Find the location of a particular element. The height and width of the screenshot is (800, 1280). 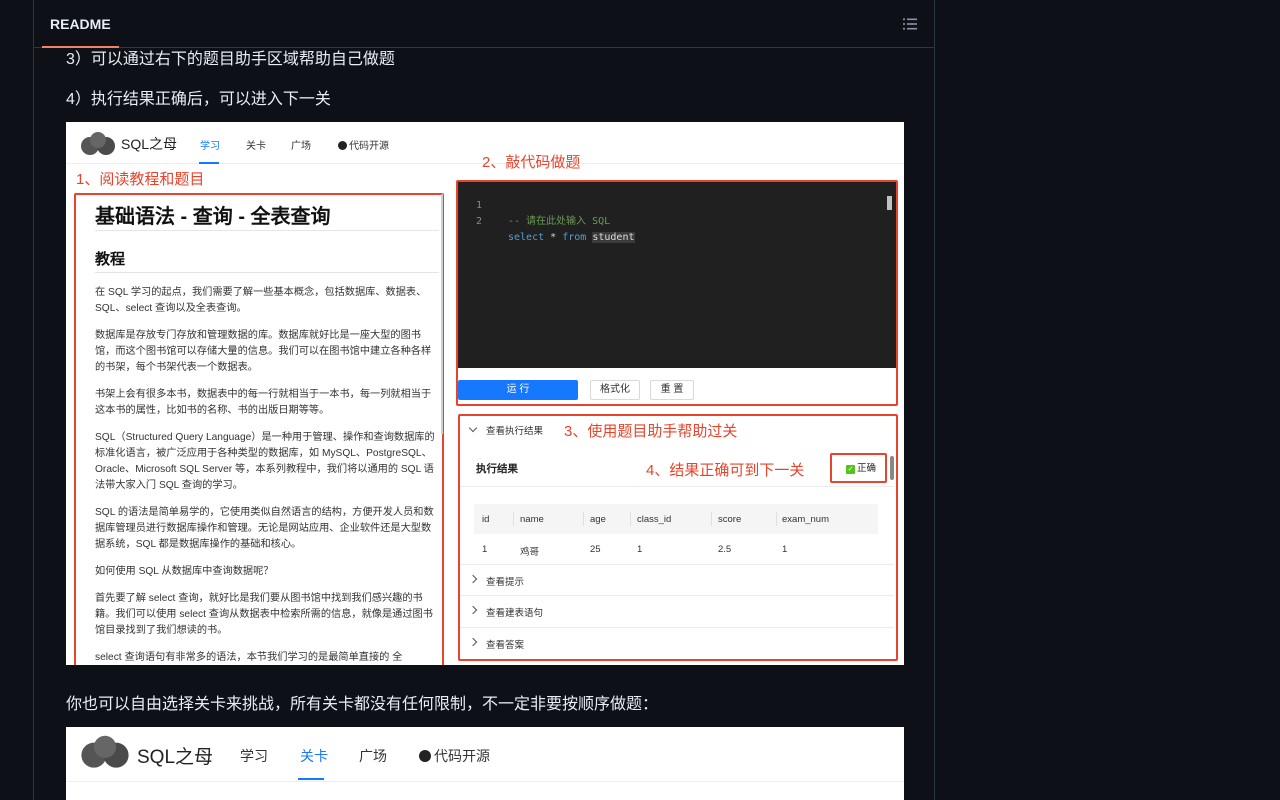

annotation-step2: 2、敲代码做题 is located at coordinates (531, 162).